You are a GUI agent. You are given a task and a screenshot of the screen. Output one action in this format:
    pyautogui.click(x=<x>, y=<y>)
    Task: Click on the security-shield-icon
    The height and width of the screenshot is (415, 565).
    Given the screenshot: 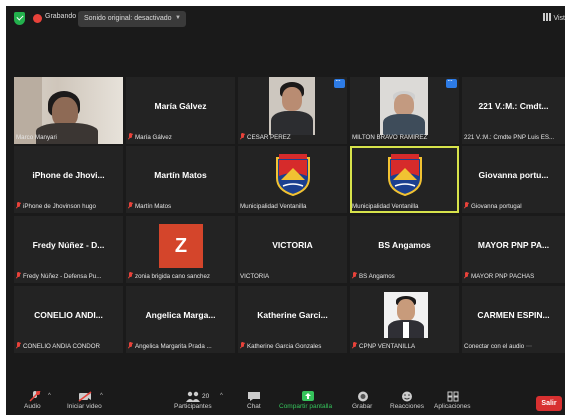 What is the action you would take?
    pyautogui.click(x=19, y=18)
    